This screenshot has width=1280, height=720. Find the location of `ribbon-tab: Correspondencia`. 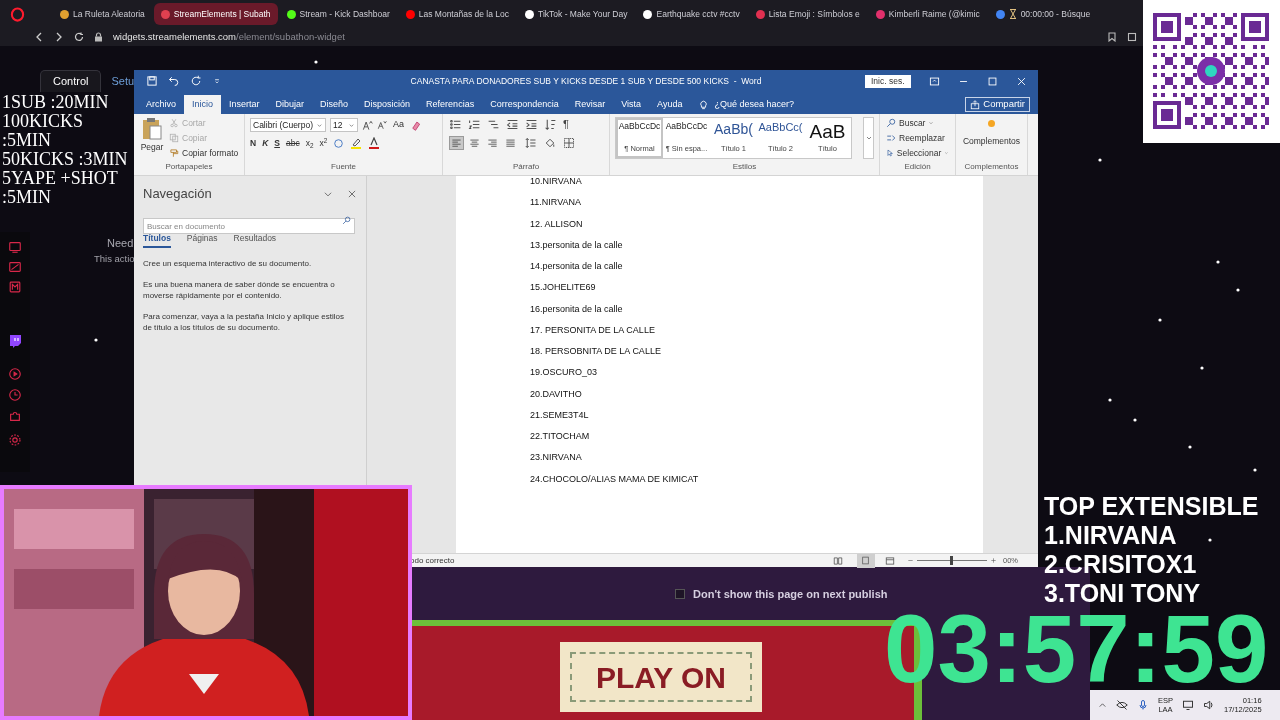

ribbon-tab: Correspondencia is located at coordinates (524, 104).